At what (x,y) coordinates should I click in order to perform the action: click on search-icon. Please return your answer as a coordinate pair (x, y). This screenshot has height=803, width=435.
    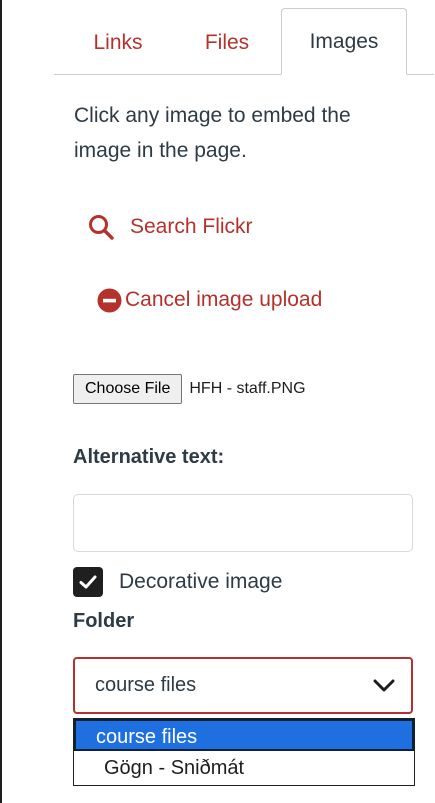
    Looking at the image, I should click on (101, 227).